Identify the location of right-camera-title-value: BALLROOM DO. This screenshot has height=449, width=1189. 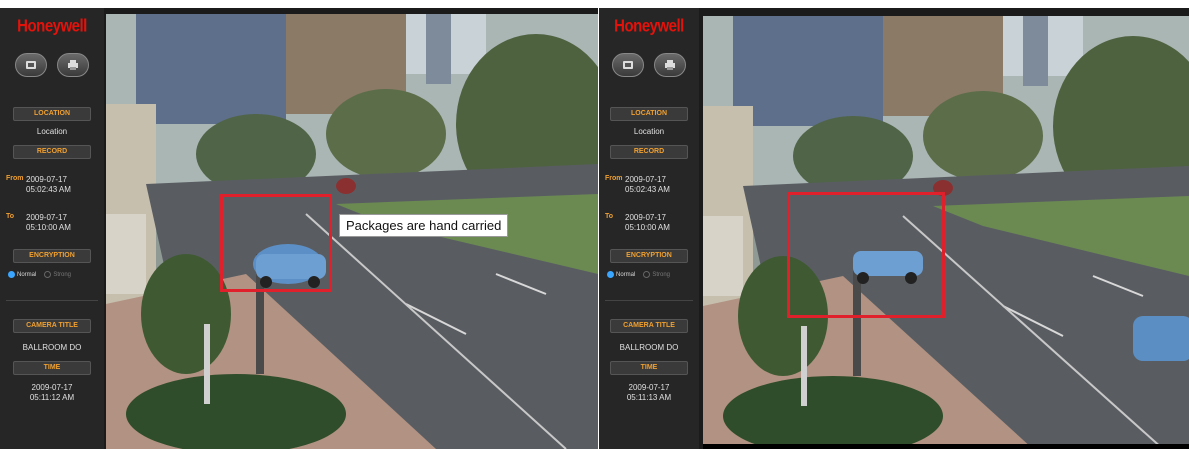
(649, 347).